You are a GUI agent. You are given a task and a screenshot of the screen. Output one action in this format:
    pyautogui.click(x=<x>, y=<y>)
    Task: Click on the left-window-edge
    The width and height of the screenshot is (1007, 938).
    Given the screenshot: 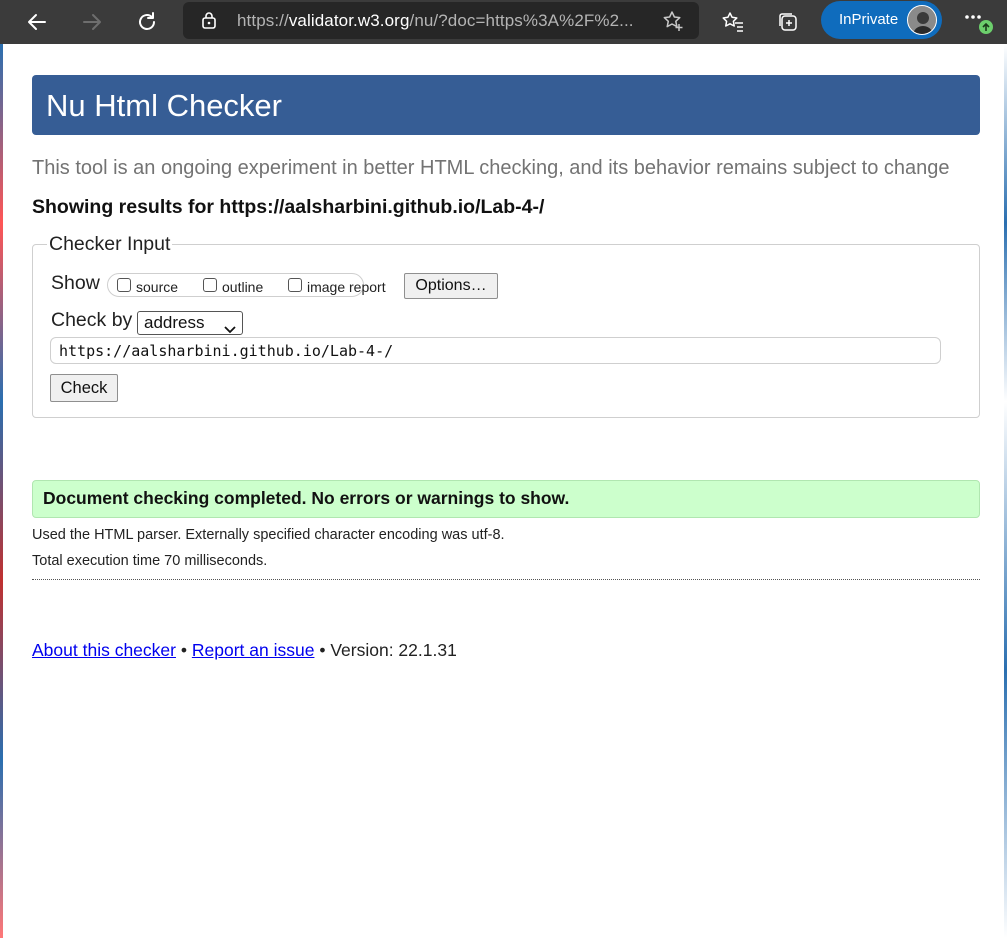 What is the action you would take?
    pyautogui.click(x=1, y=491)
    